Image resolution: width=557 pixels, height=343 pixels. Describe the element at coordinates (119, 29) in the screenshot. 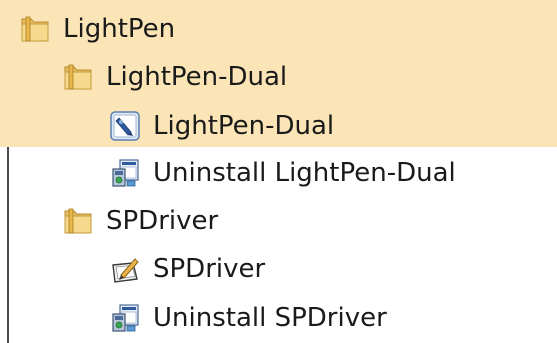

I see `tree-item-label: LightPen` at that location.